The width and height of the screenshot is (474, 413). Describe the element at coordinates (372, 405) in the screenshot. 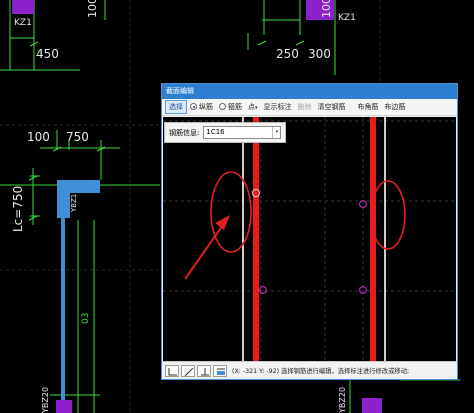

I see `column-bottom-right` at that location.